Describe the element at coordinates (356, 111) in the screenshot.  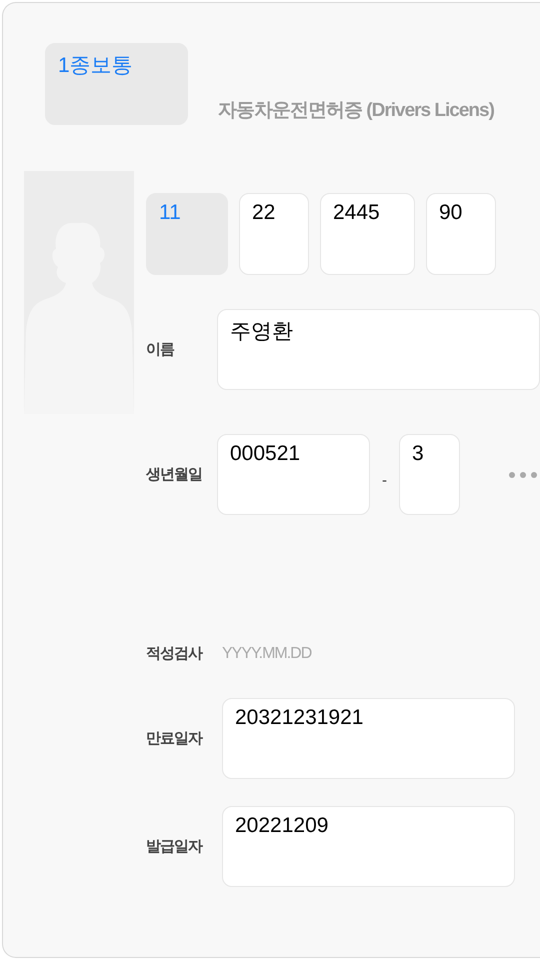
I see `card-title: 자동차운전면허증 (Drivers Licens)` at that location.